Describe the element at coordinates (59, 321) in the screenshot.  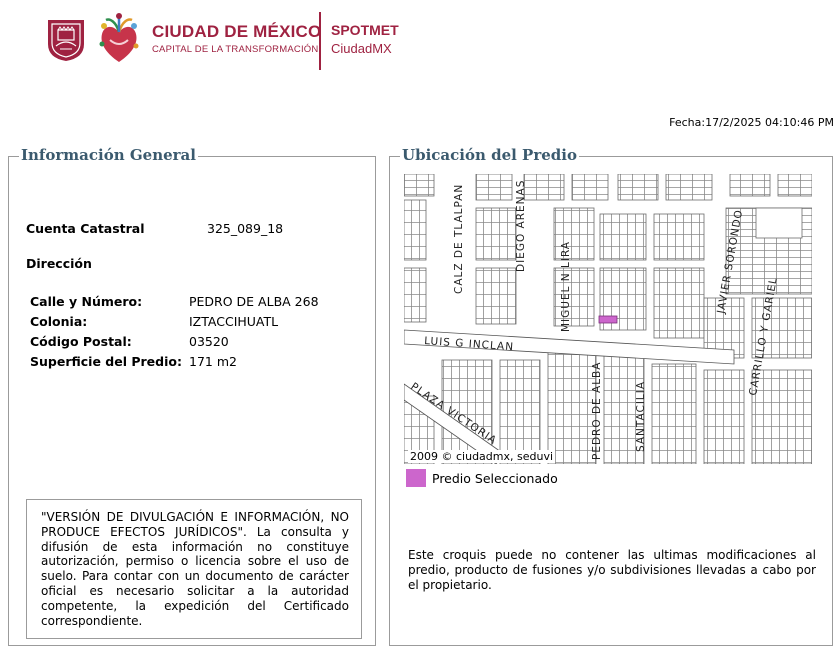
I see `colonia-label: Colonia:` at that location.